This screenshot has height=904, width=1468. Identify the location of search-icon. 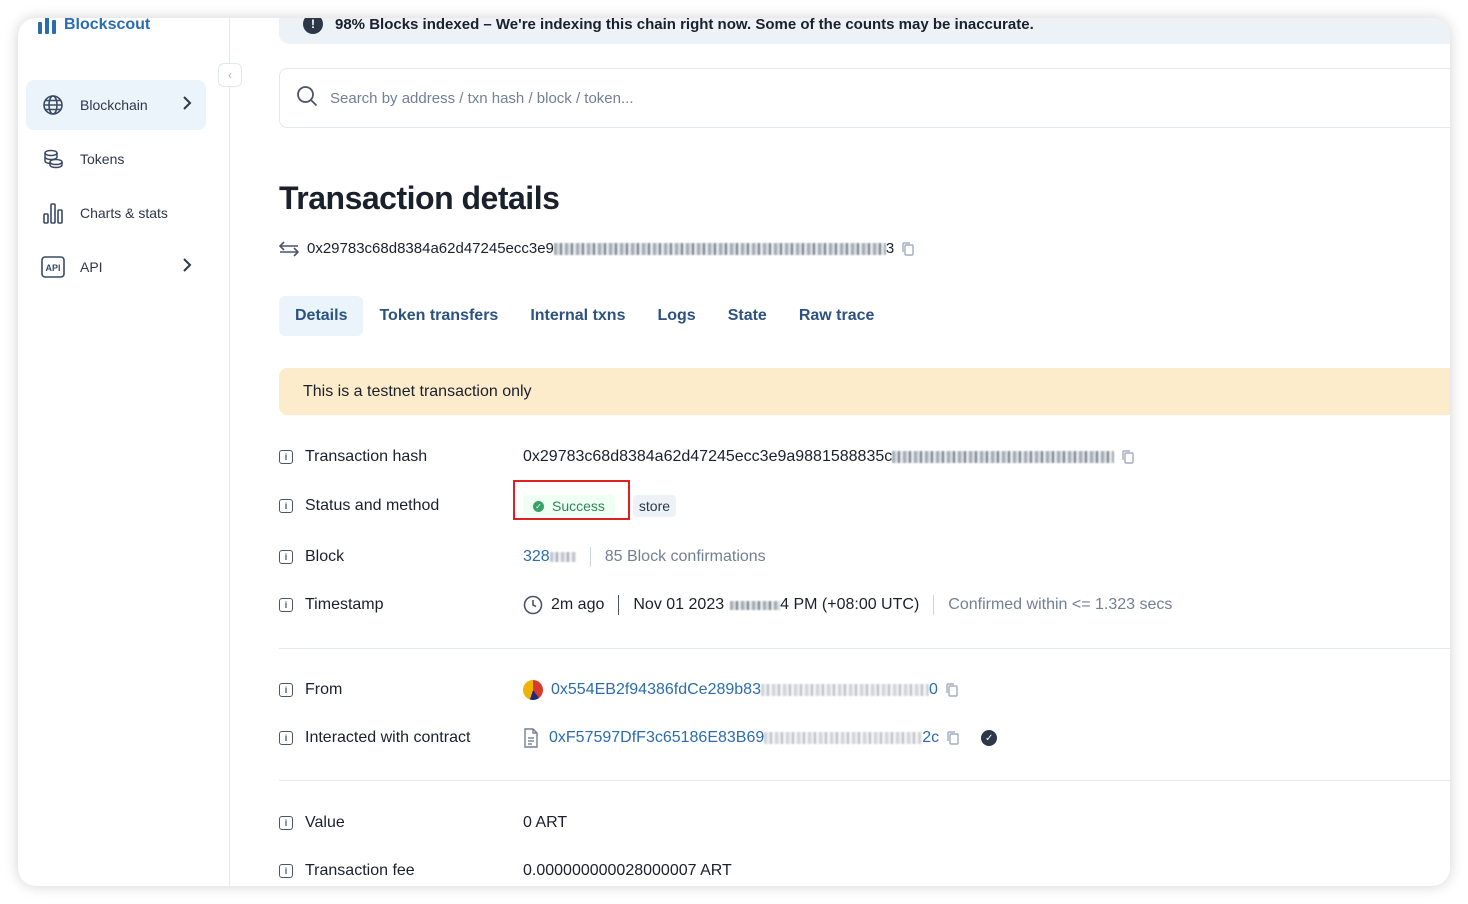
(307, 98).